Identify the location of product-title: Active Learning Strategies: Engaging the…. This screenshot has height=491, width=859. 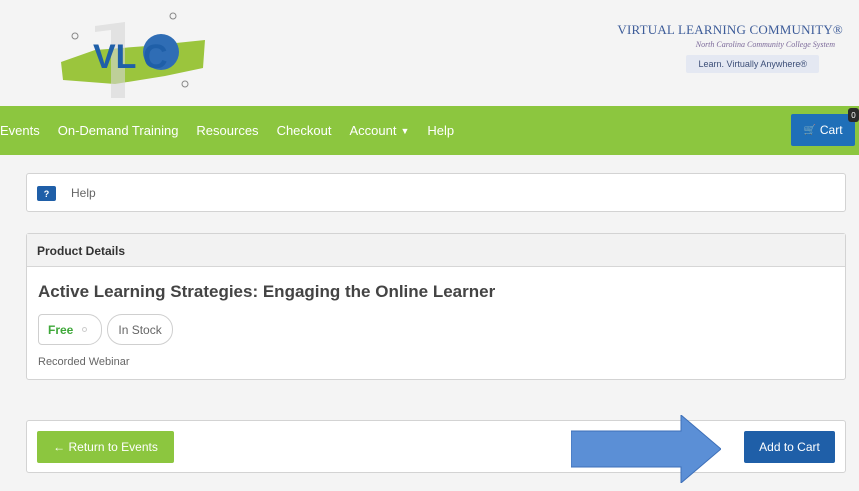
(267, 291).